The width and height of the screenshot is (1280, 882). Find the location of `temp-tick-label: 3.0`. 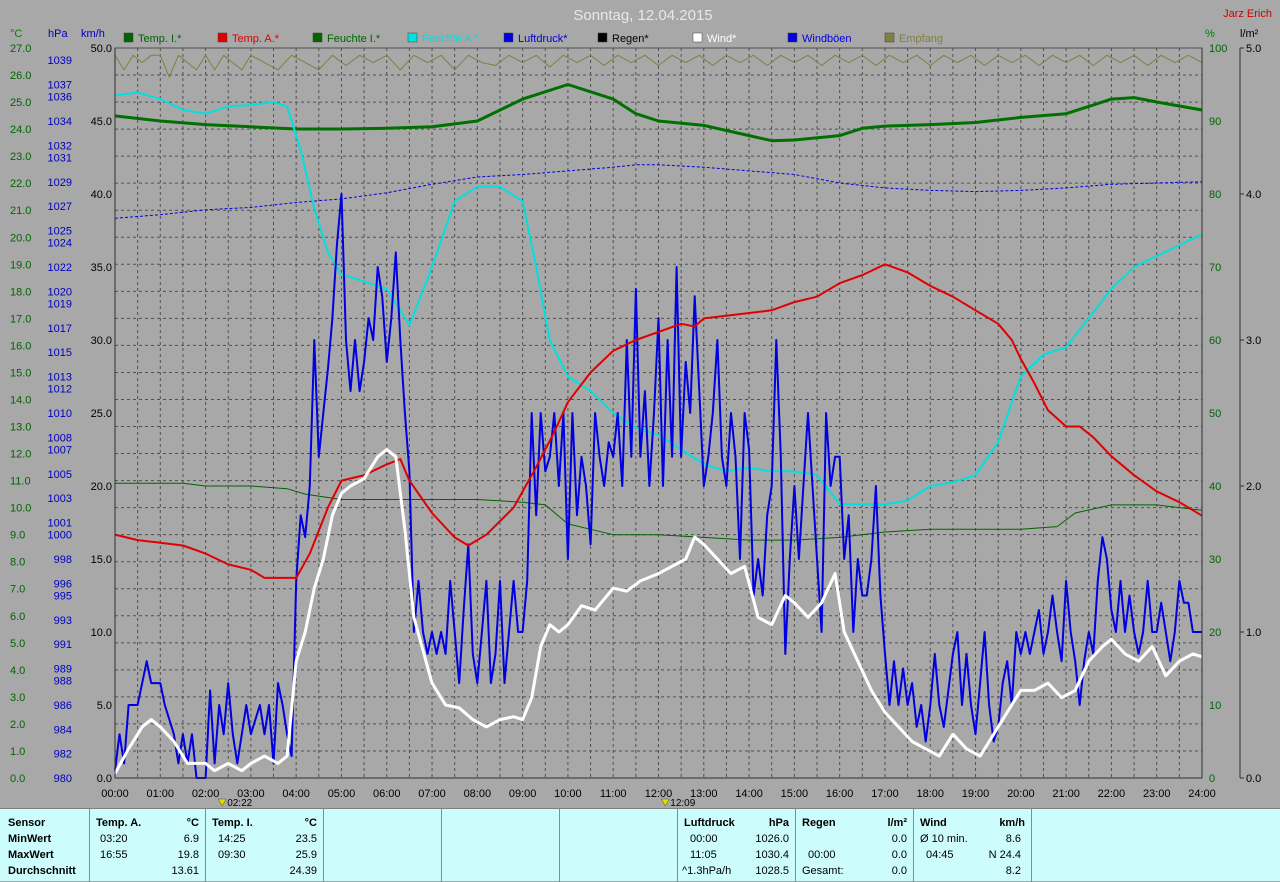

temp-tick-label: 3.0 is located at coordinates (17, 698).